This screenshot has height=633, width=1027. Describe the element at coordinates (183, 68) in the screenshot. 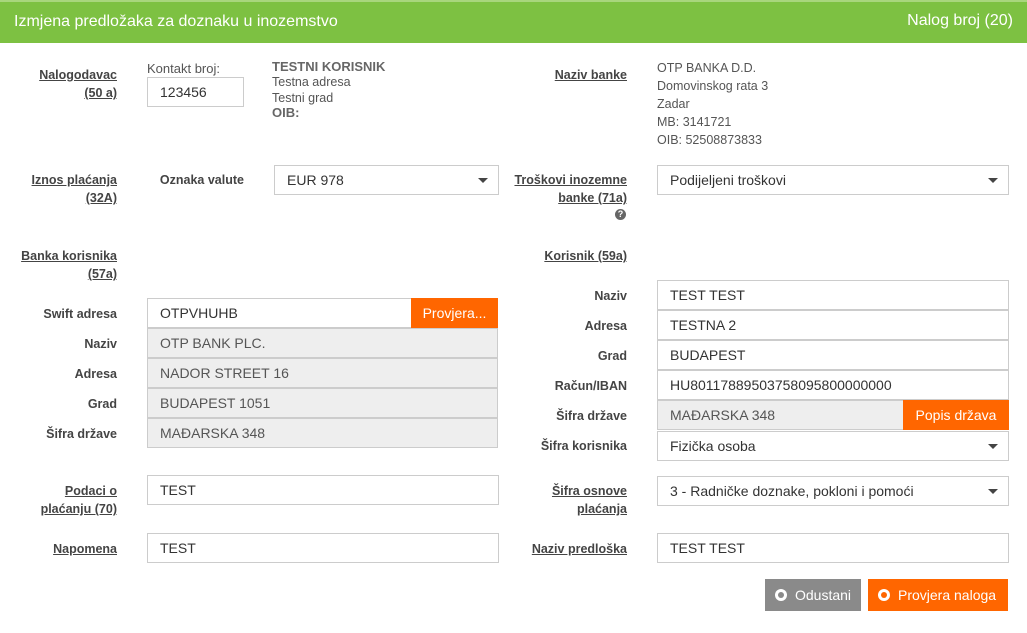

I see `contact-label: Kontakt broj:` at that location.